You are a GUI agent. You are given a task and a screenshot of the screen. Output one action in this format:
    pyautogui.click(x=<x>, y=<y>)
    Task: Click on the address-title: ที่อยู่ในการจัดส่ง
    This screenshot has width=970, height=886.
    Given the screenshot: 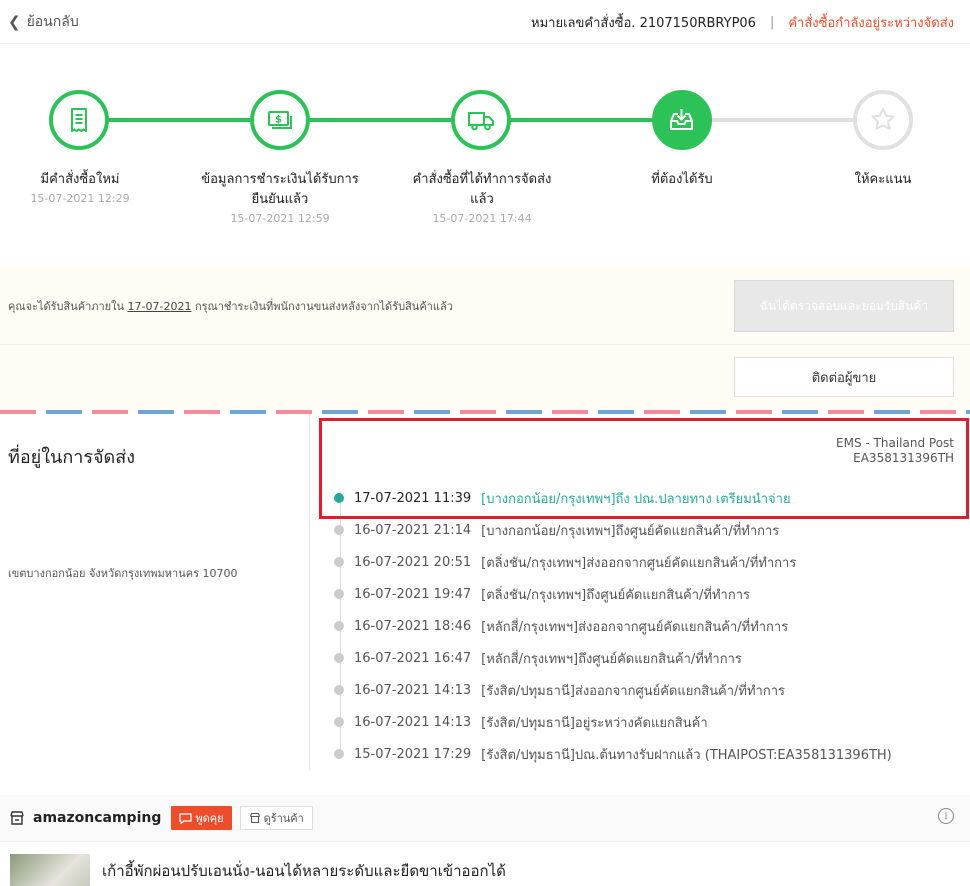 What is the action you would take?
    pyautogui.click(x=72, y=457)
    